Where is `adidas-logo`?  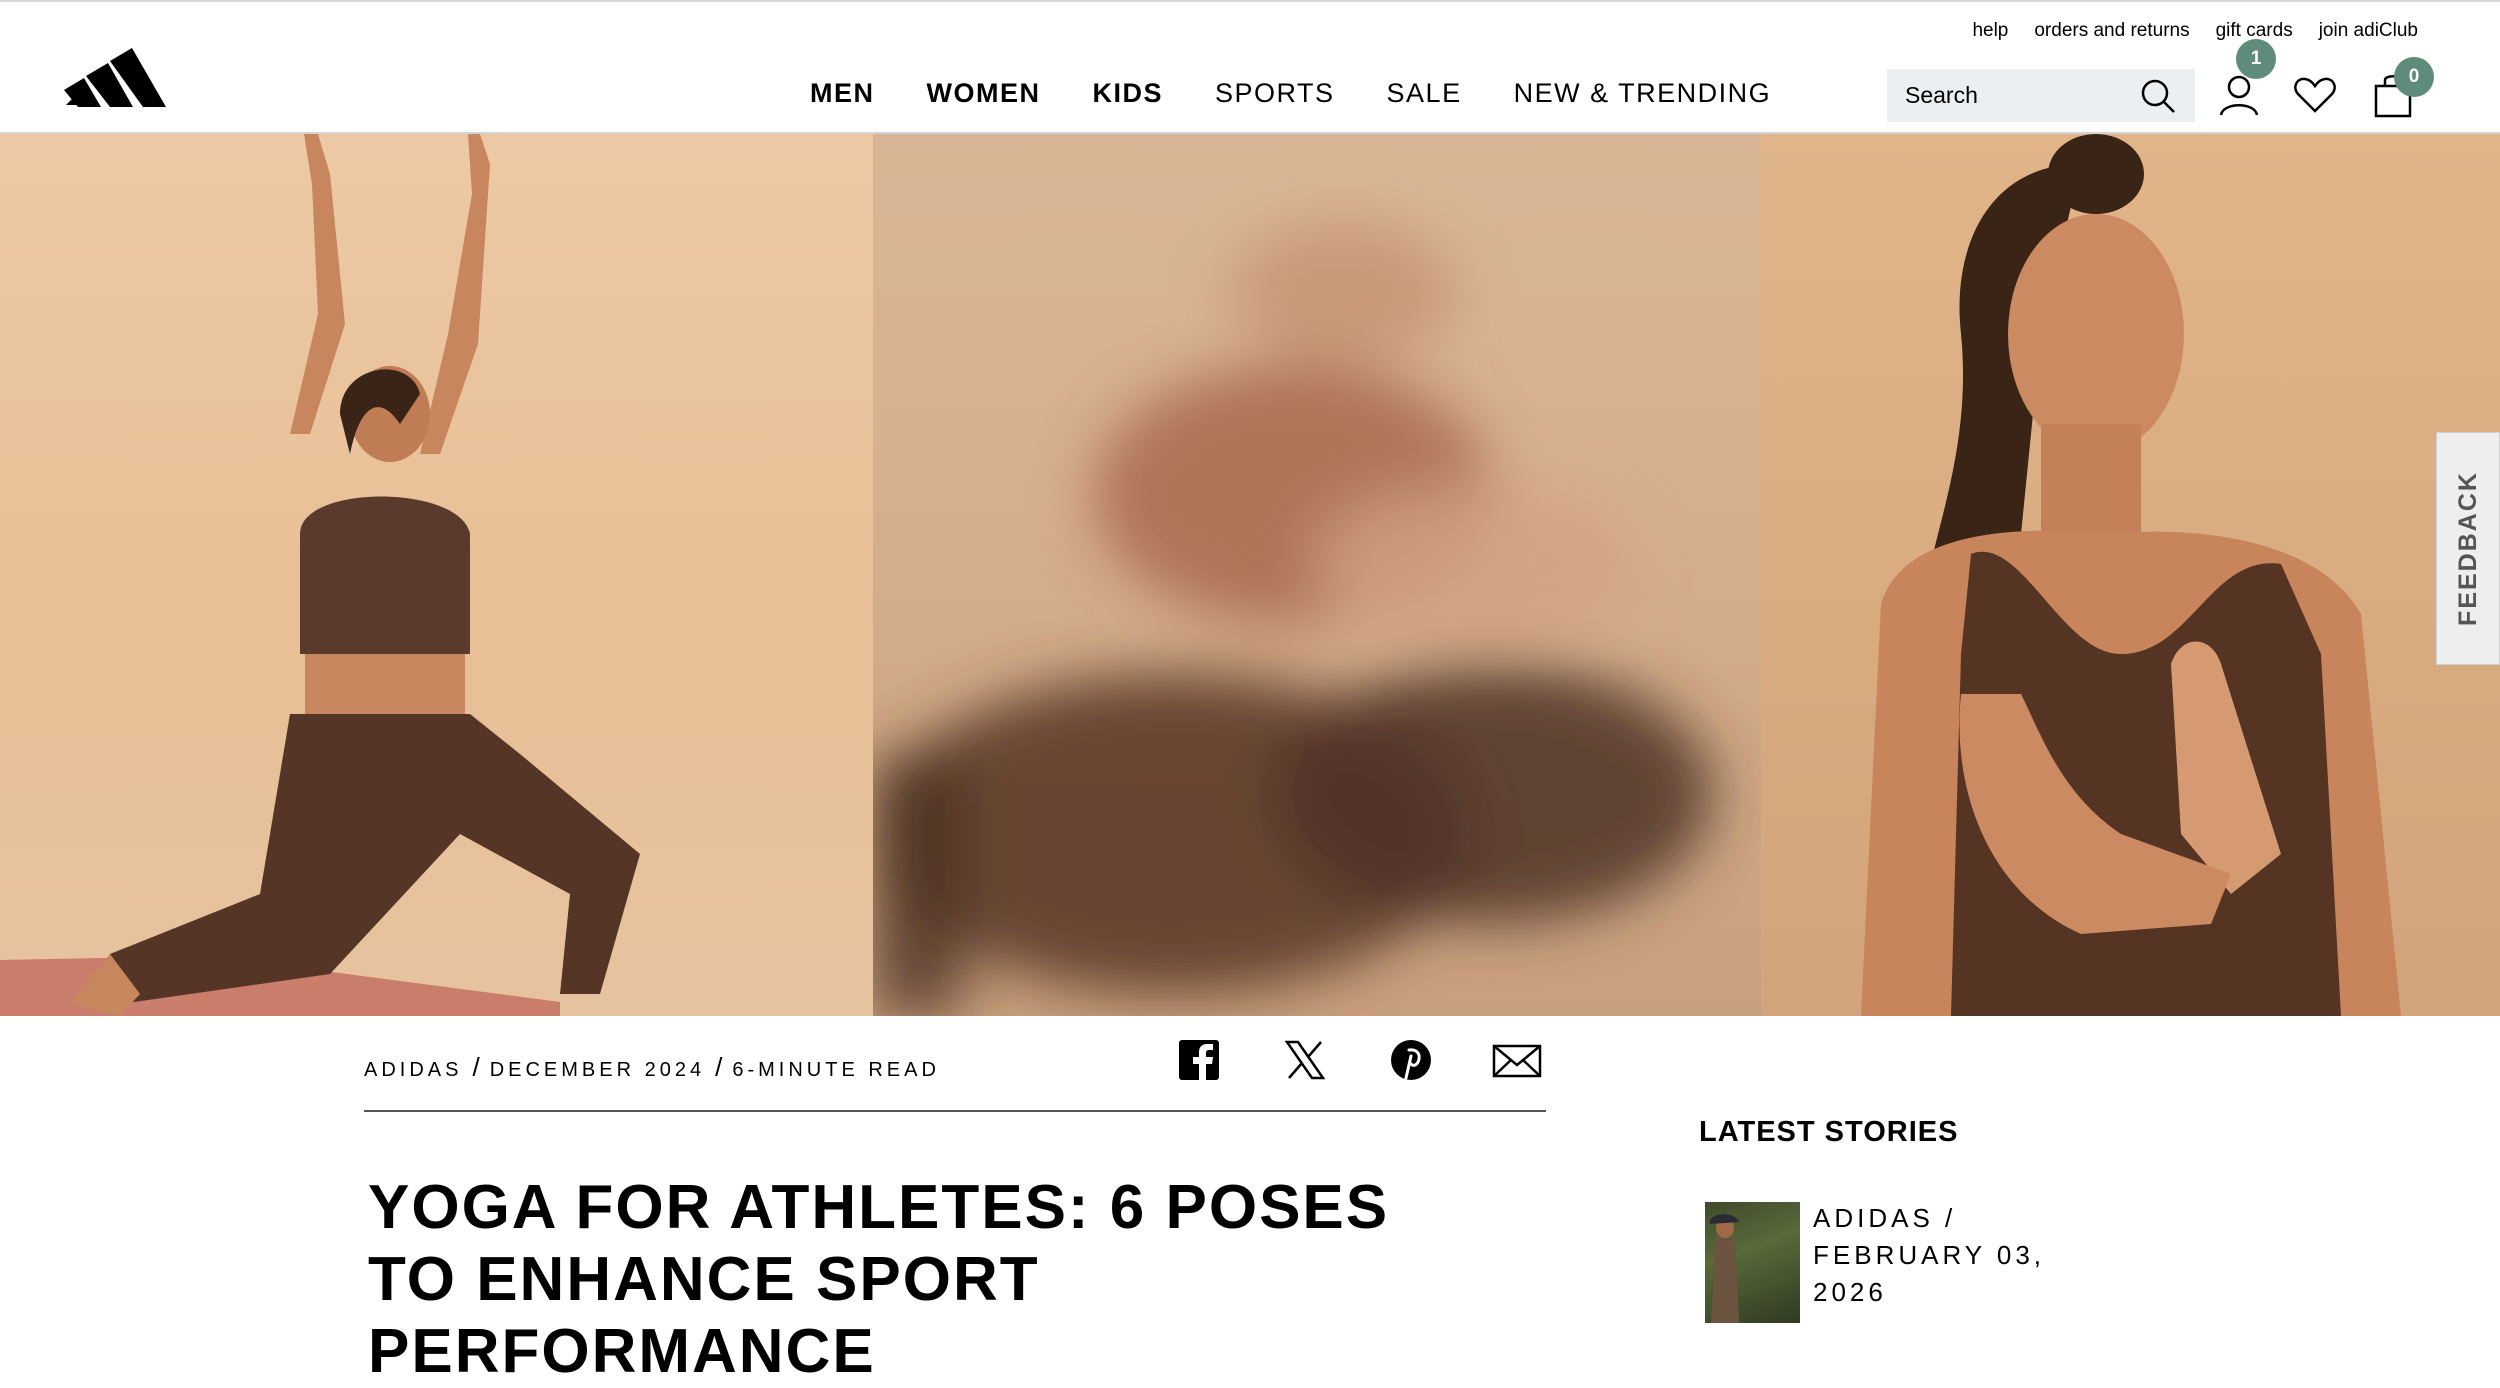
adidas-logo is located at coordinates (119, 75).